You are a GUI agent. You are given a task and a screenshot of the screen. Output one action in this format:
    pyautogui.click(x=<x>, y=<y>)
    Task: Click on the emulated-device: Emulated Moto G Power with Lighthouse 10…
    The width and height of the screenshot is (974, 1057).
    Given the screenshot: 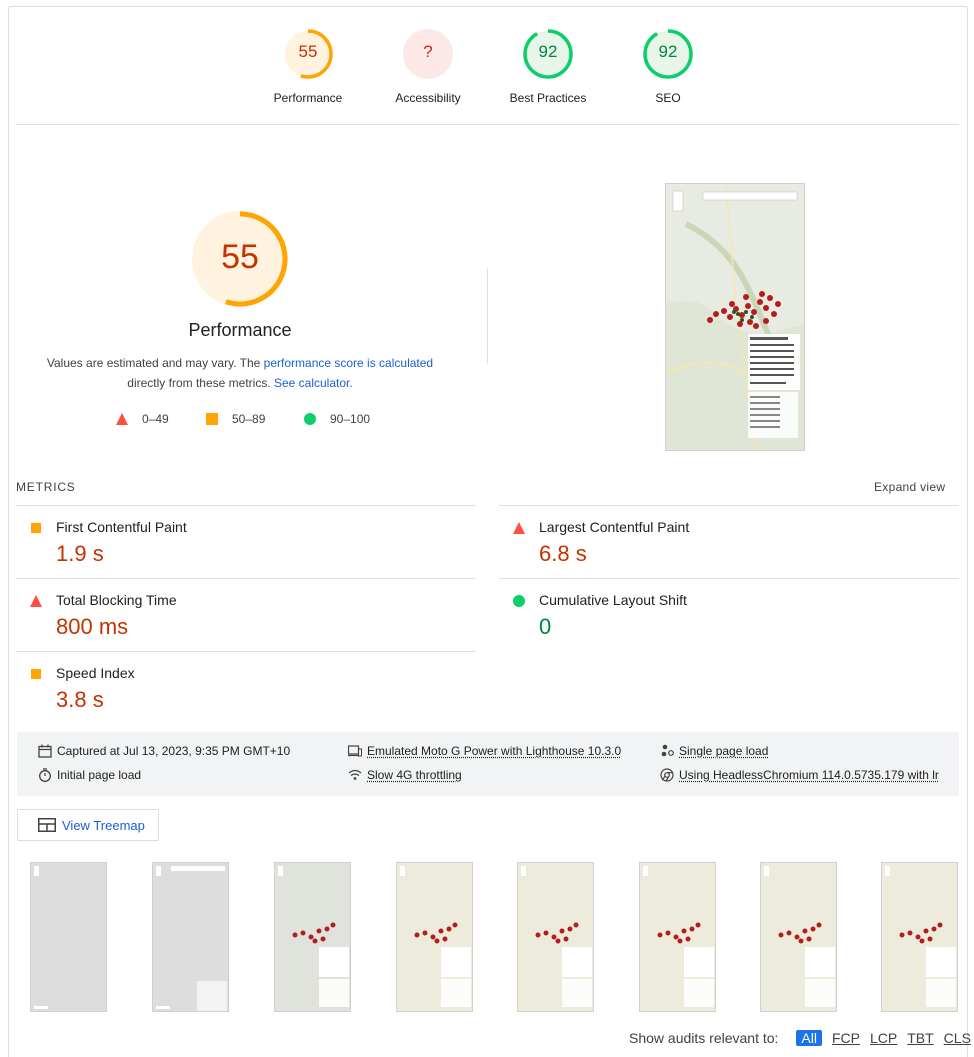 What is the action you would take?
    pyautogui.click(x=484, y=751)
    